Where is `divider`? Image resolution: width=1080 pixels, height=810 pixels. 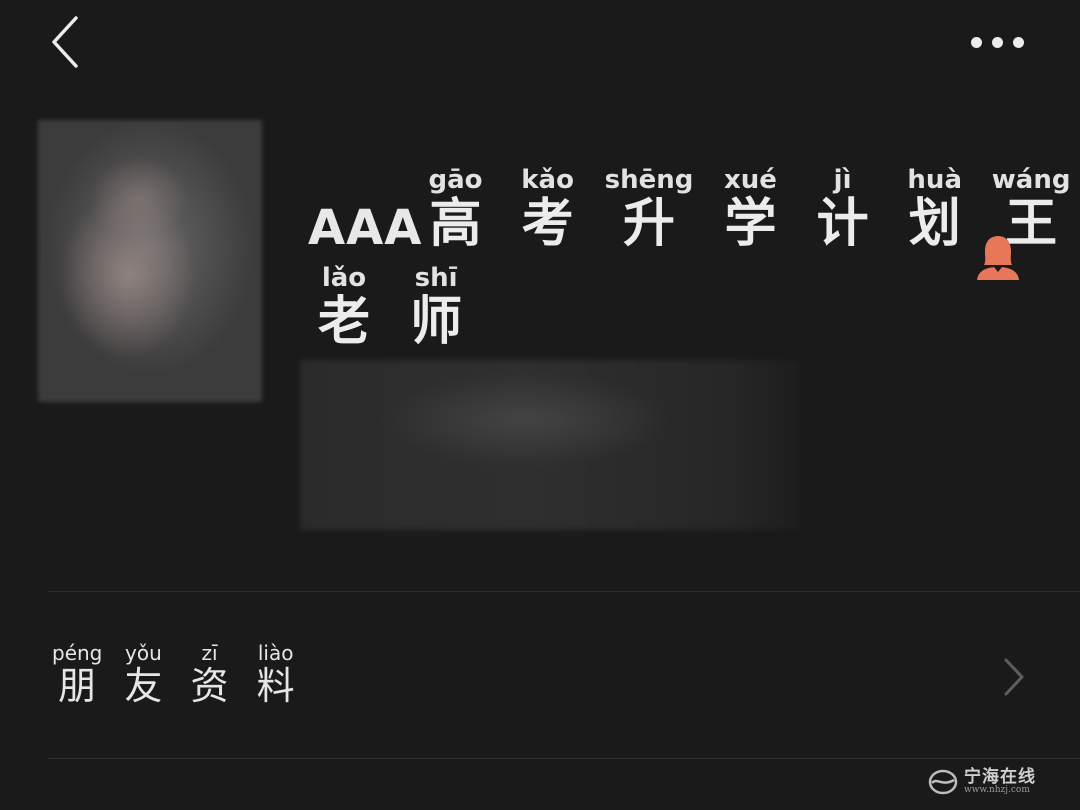
divider is located at coordinates (564, 758).